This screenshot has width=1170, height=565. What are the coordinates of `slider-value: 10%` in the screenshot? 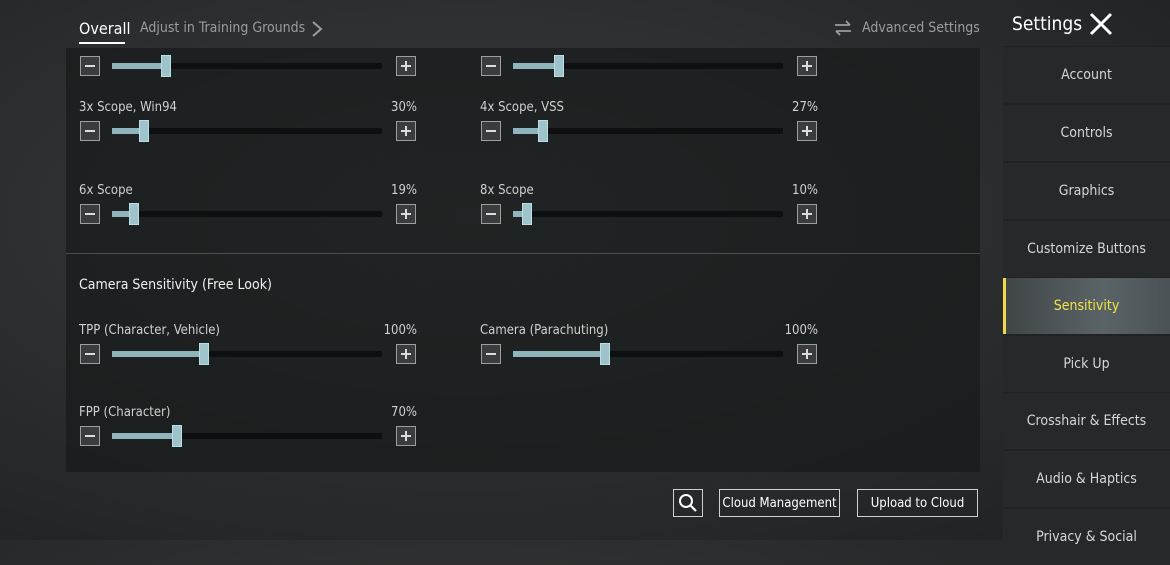 It's located at (805, 190).